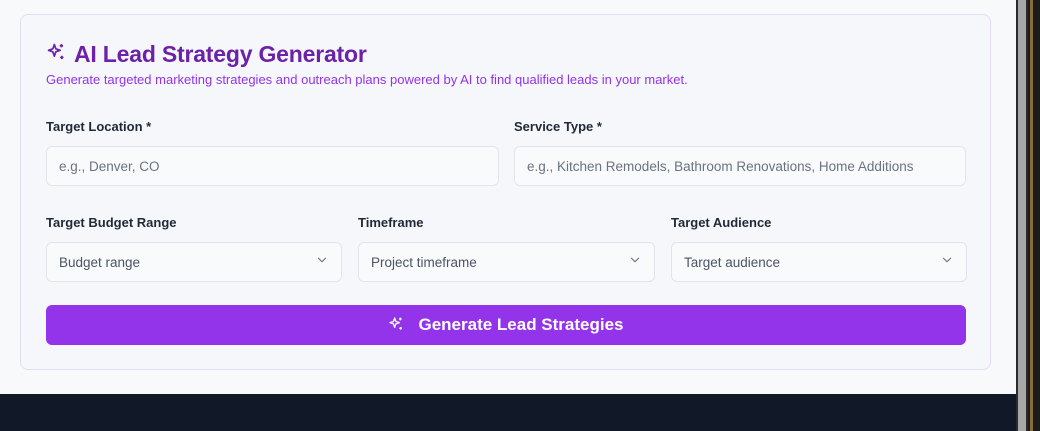 The width and height of the screenshot is (1040, 431). Describe the element at coordinates (521, 324) in the screenshot. I see `generate-button-label: Generate Lead Strategies` at that location.